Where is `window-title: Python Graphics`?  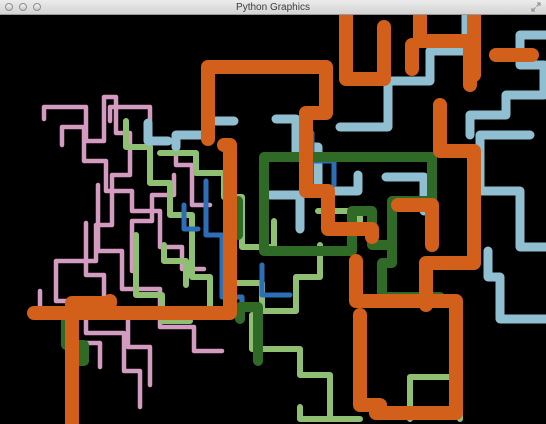 window-title: Python Graphics is located at coordinates (273, 7).